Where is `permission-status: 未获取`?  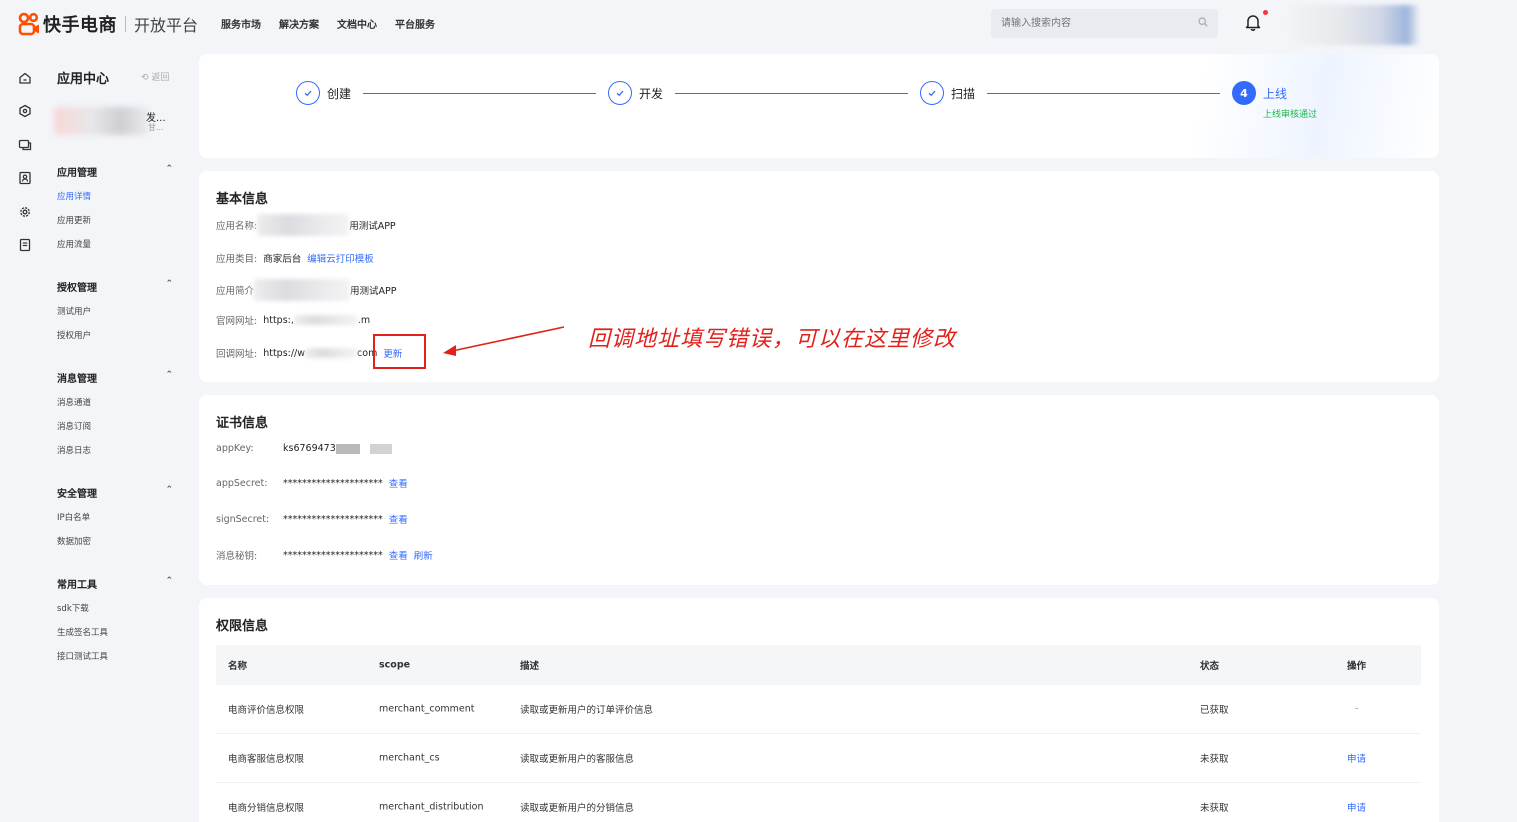 permission-status: 未获取 is located at coordinates (1214, 808).